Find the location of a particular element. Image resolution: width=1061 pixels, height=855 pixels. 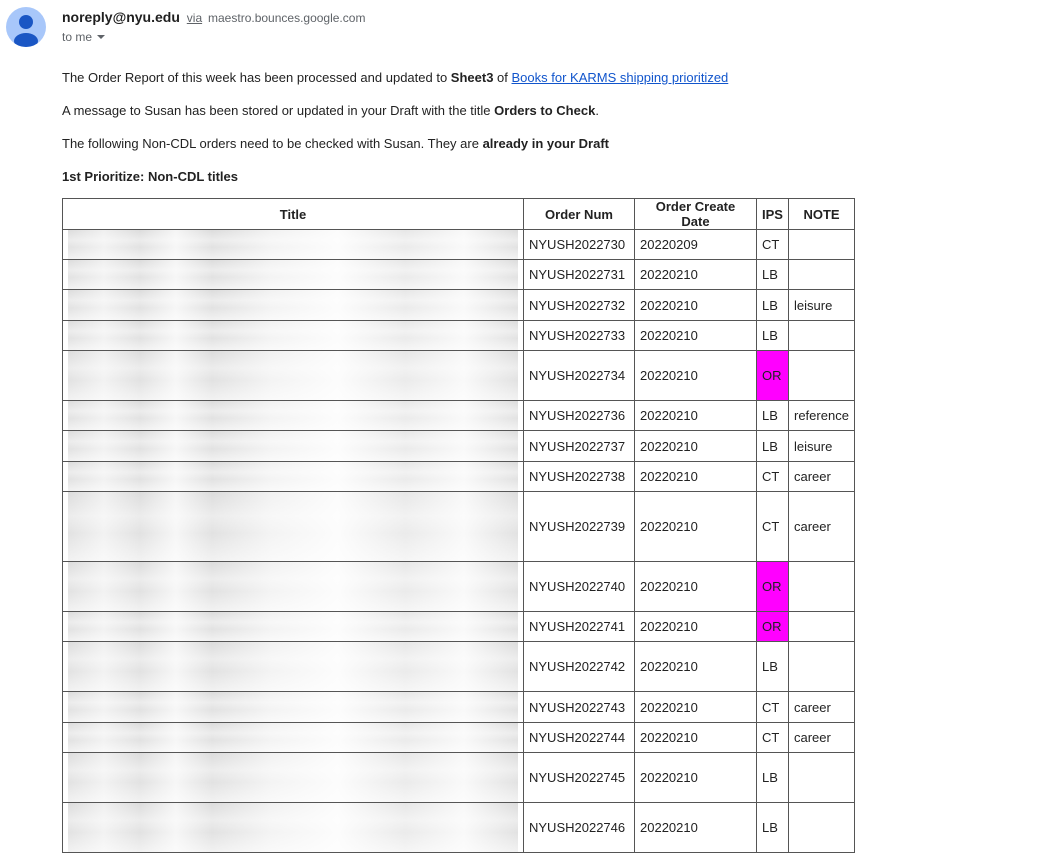

sender-avatar is located at coordinates (26, 27).